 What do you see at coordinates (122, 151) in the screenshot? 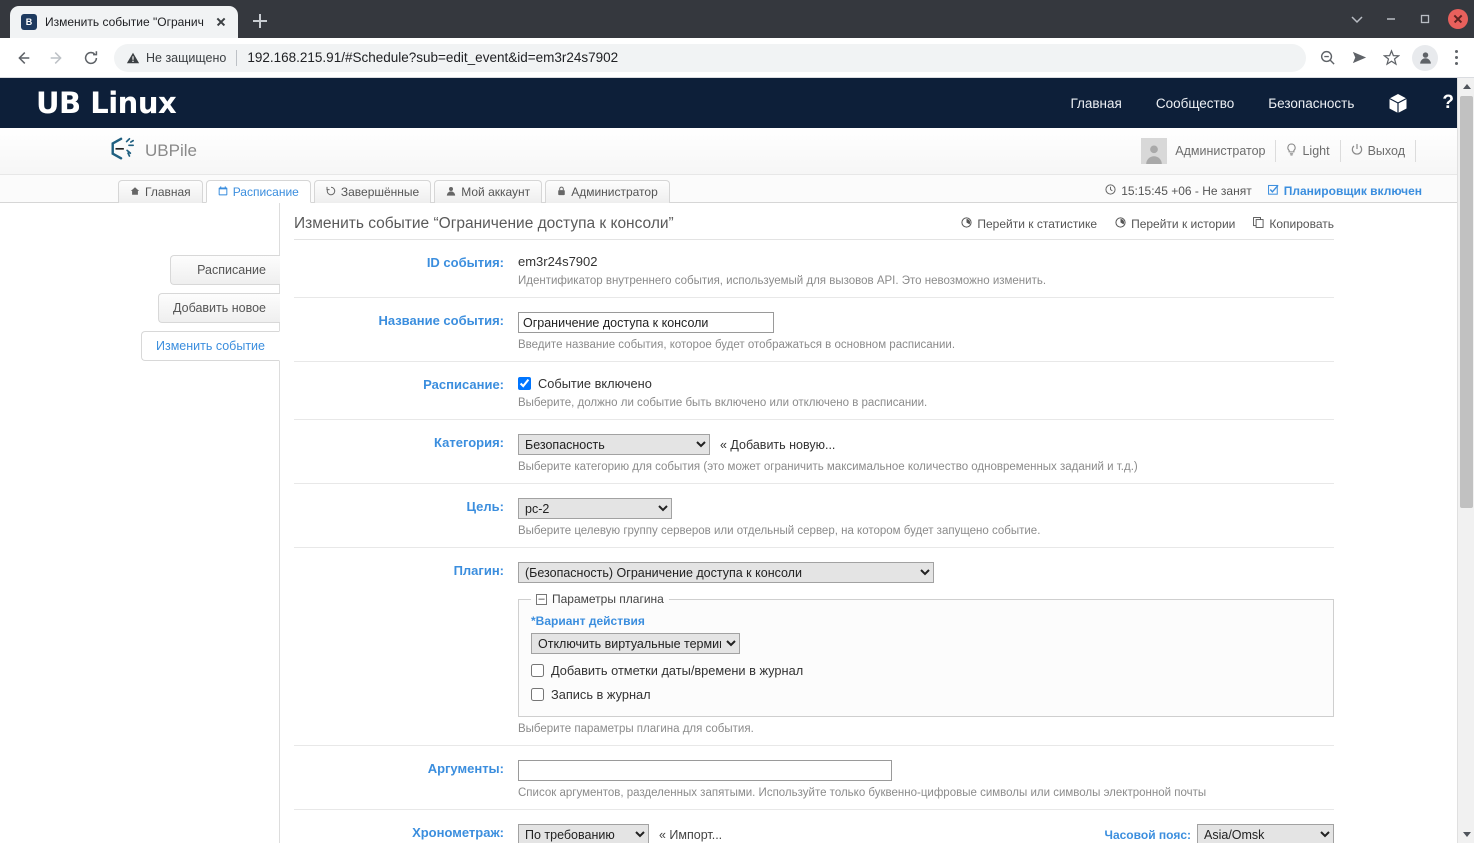
I see `ubpile-logo-icon` at bounding box center [122, 151].